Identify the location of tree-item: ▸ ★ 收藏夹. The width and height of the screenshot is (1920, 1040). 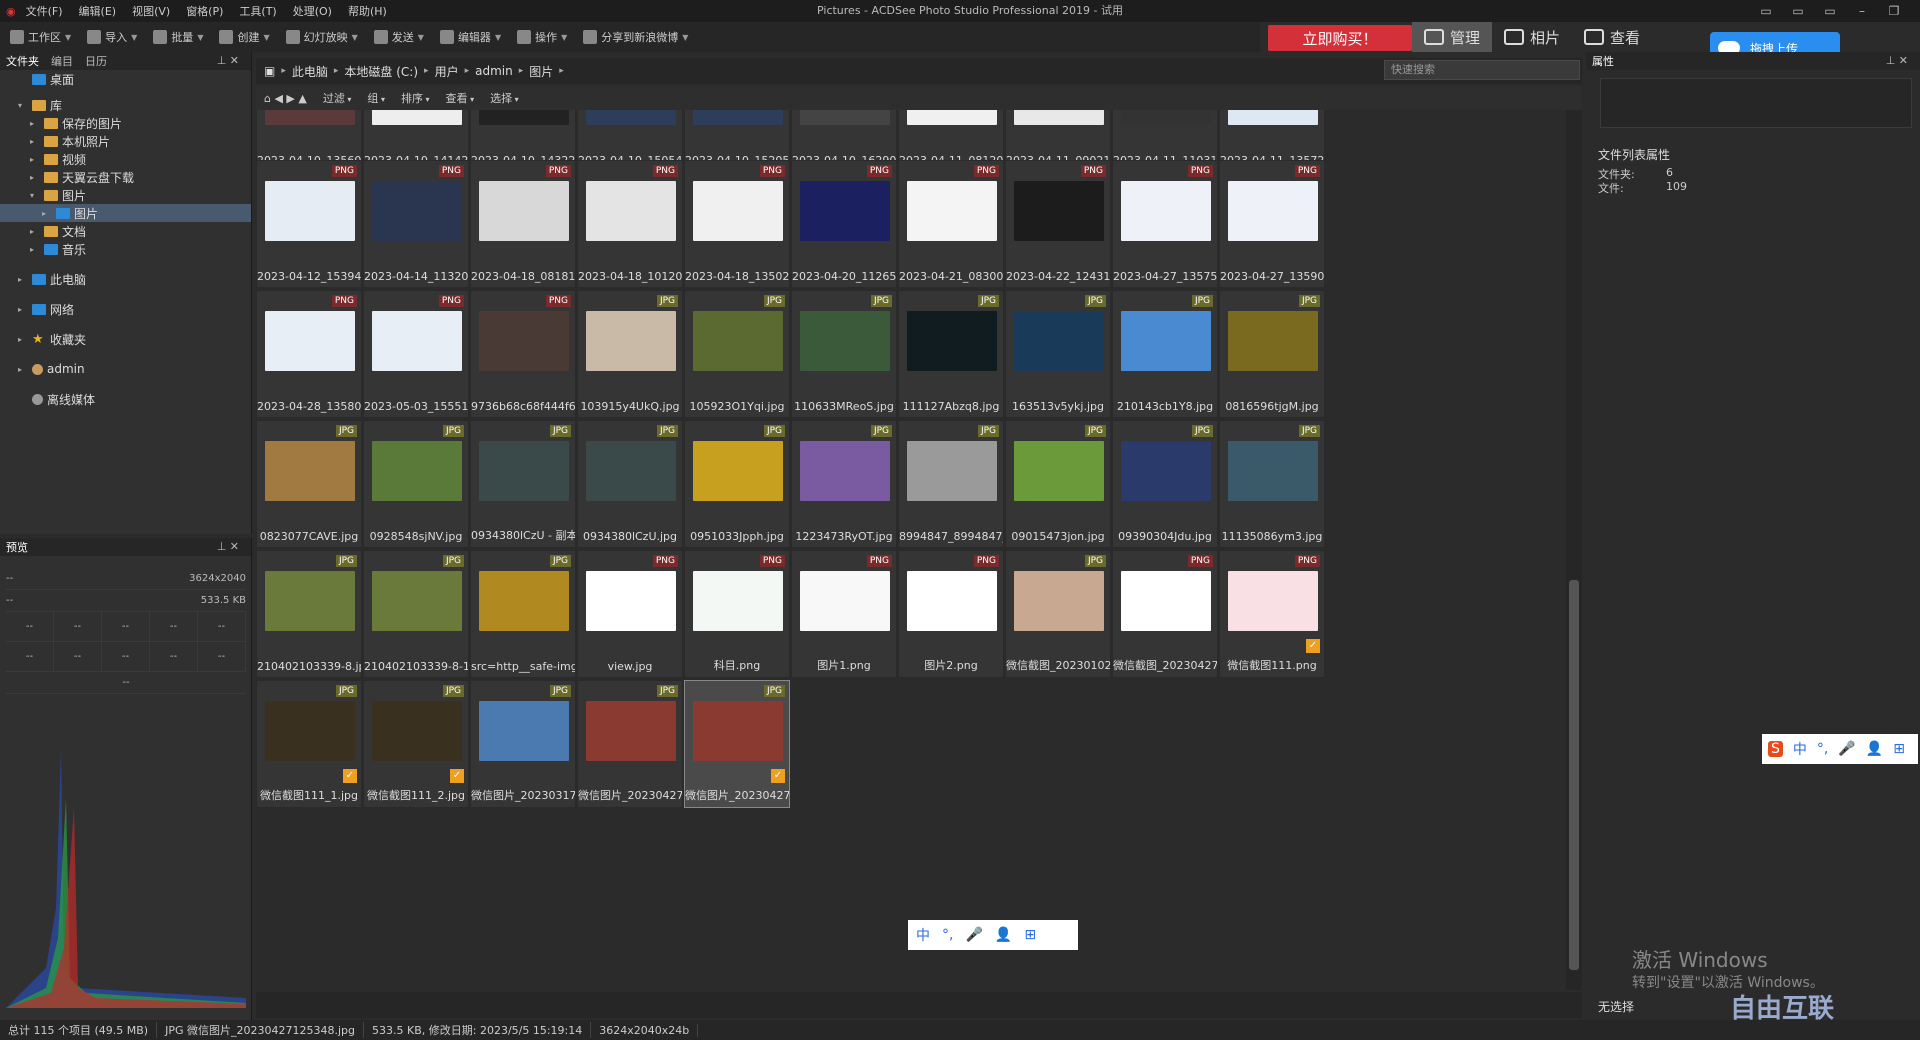
(125, 339).